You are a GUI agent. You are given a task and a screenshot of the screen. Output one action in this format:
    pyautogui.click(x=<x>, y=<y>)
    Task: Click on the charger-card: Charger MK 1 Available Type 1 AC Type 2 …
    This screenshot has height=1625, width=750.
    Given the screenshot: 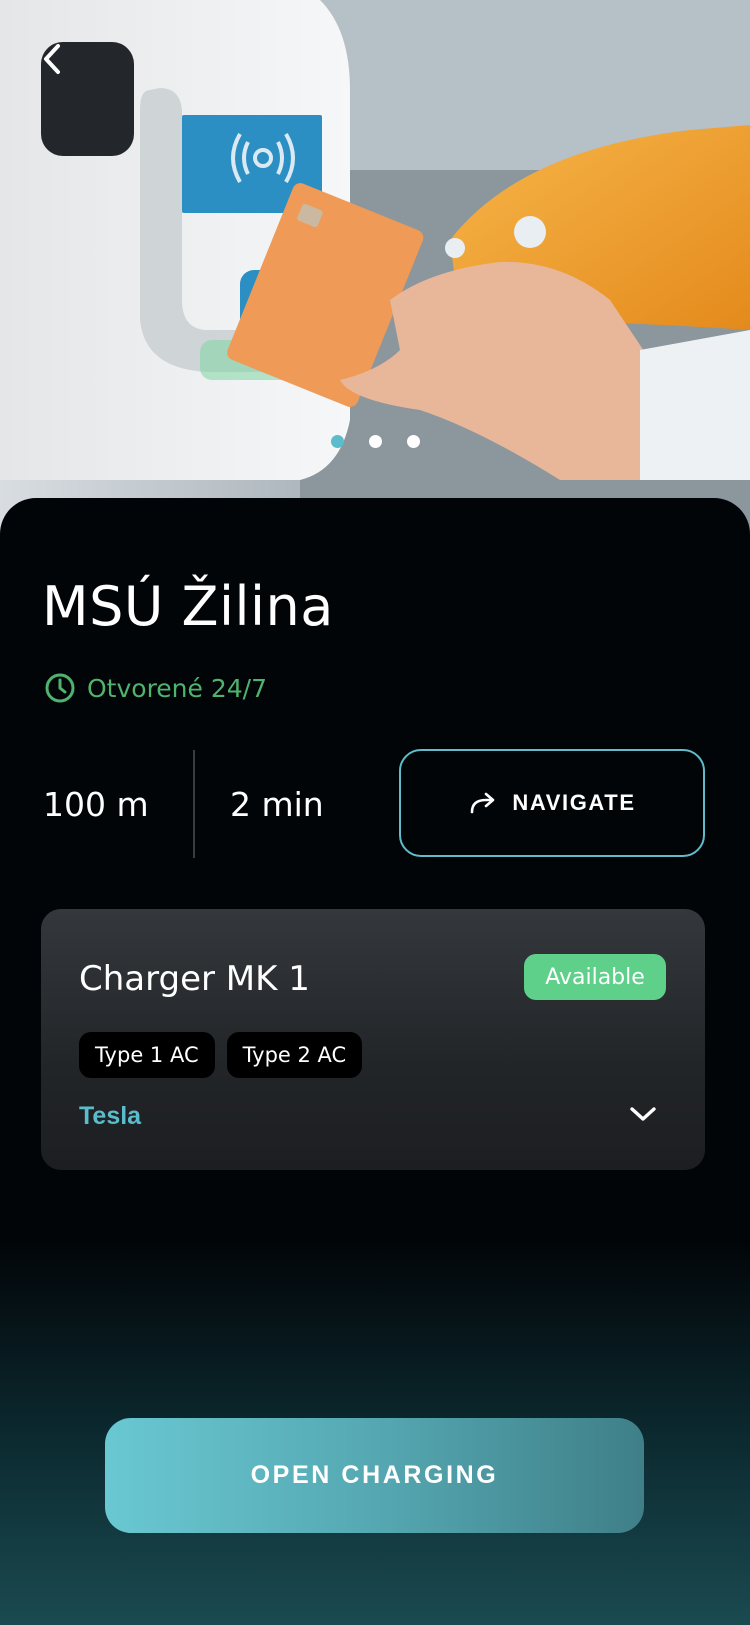 What is the action you would take?
    pyautogui.click(x=373, y=1039)
    